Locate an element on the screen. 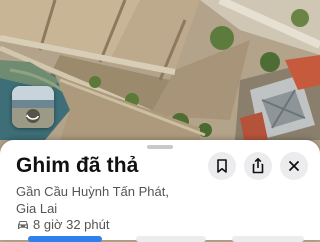 The width and height of the screenshot is (320, 242). share-button is located at coordinates (258, 166).